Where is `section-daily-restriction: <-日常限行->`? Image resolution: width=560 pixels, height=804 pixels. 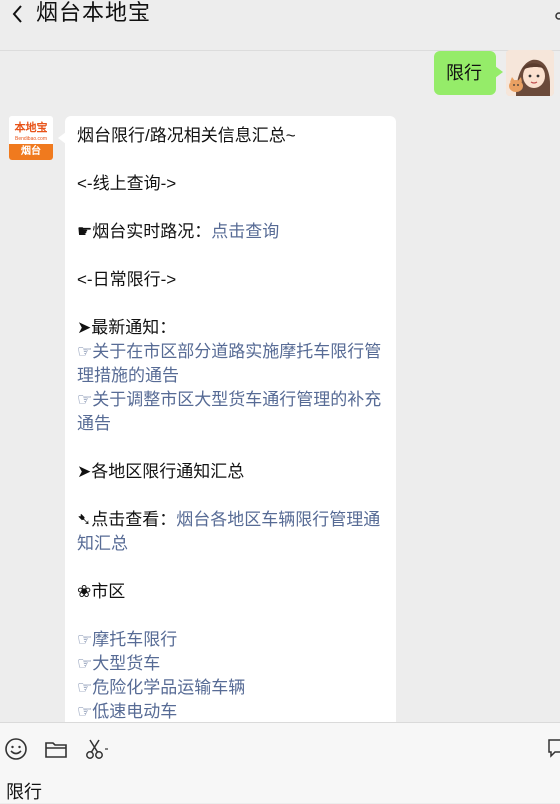 section-daily-restriction: <-日常限行-> is located at coordinates (127, 279).